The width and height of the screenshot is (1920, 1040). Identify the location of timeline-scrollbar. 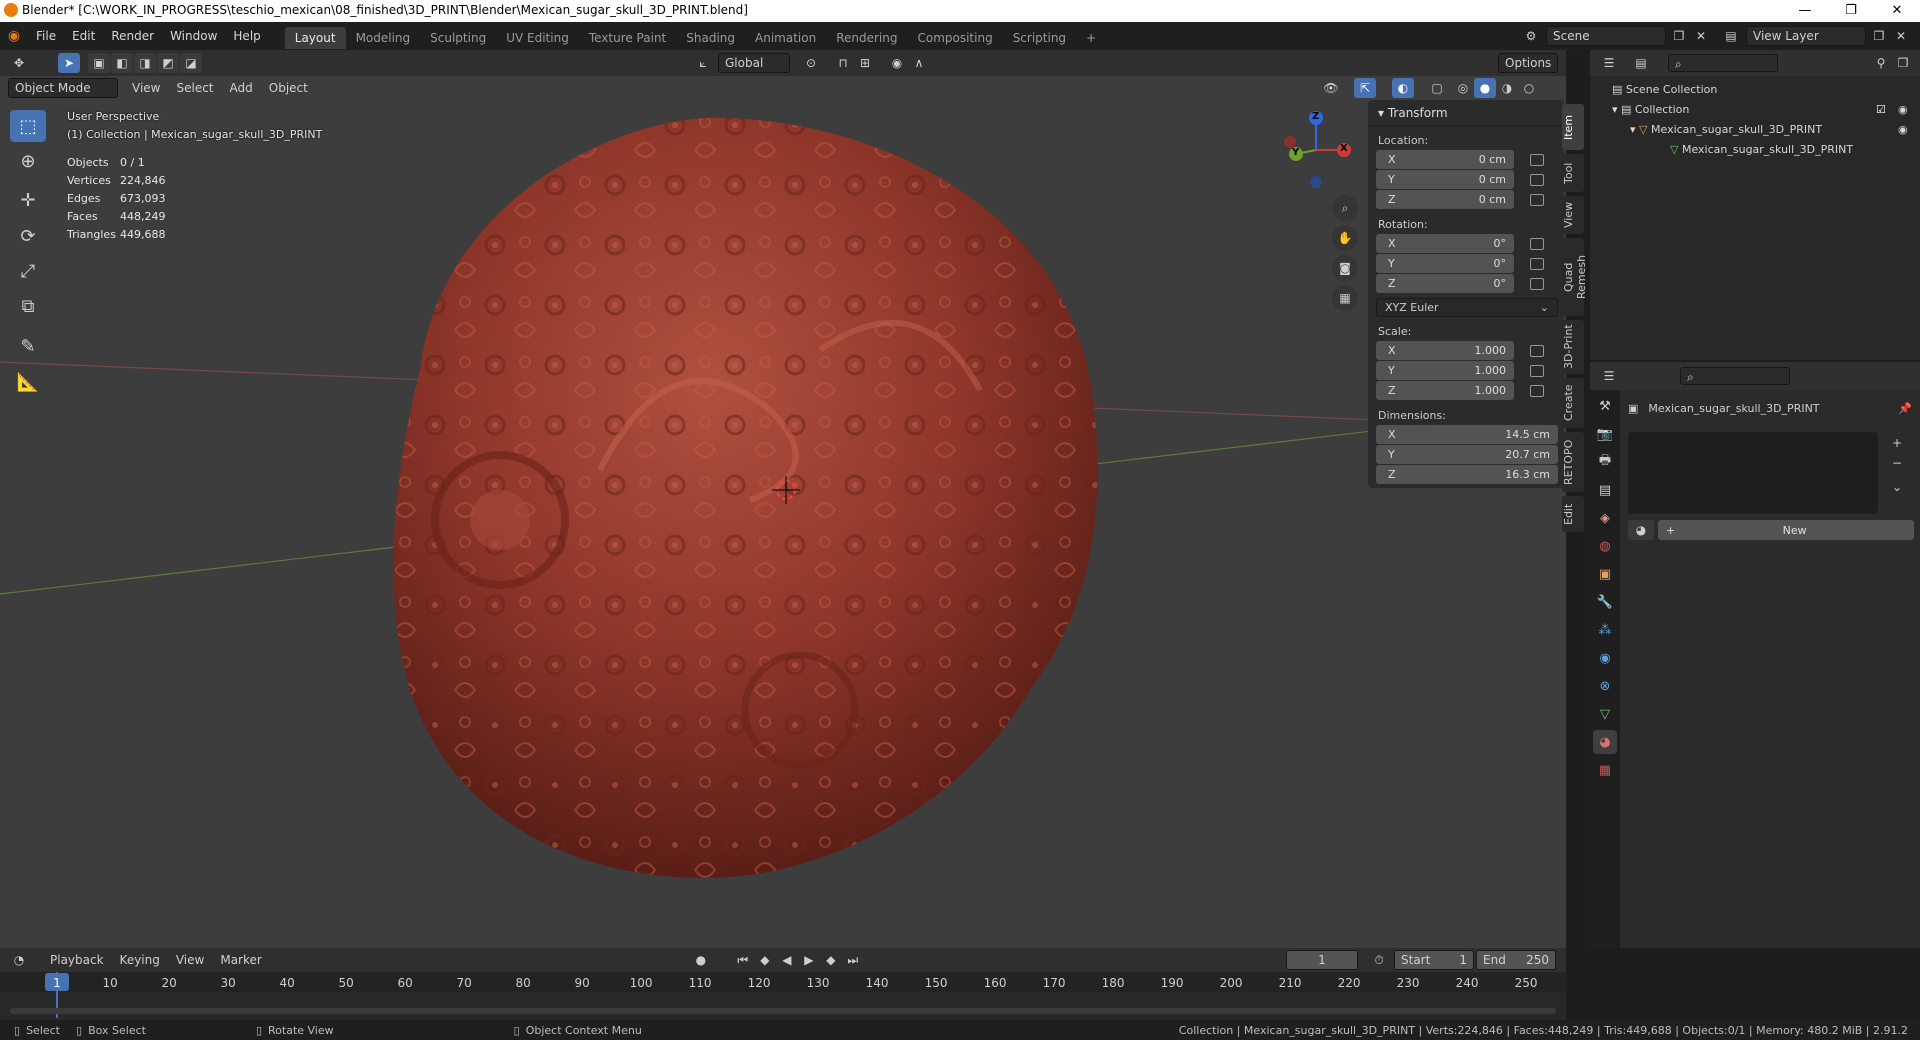
(783, 1011).